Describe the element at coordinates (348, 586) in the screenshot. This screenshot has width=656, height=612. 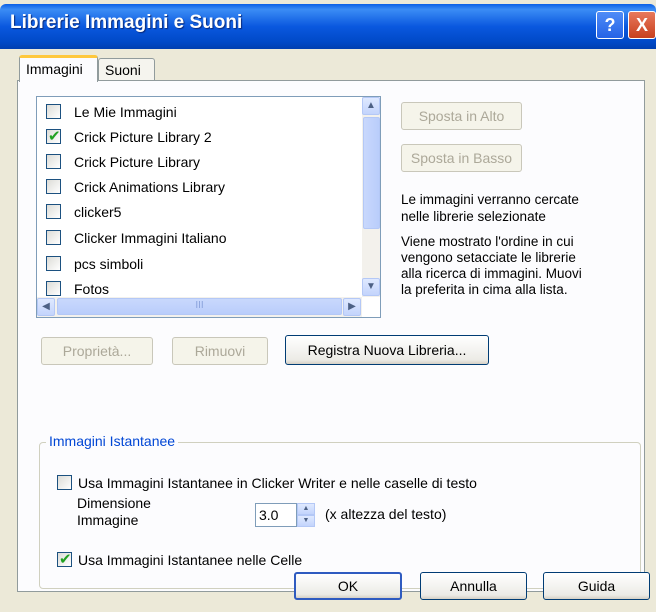
I see `ok-button: OK` at that location.